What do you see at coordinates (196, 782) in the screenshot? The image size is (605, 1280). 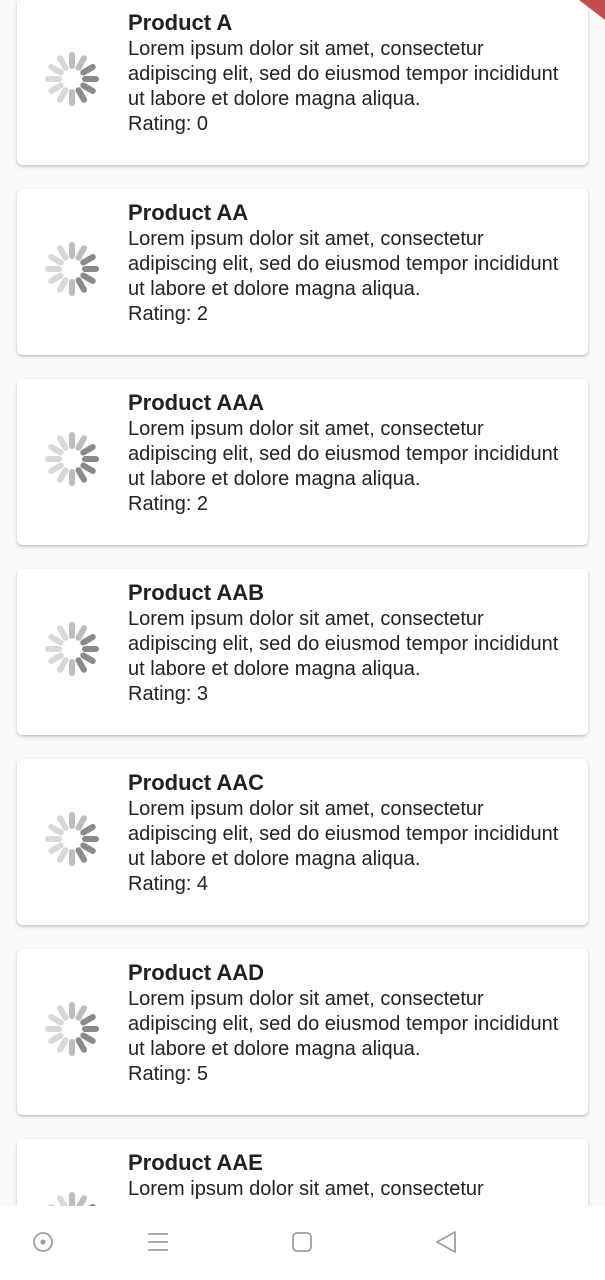 I see `product-title: Product AAC` at bounding box center [196, 782].